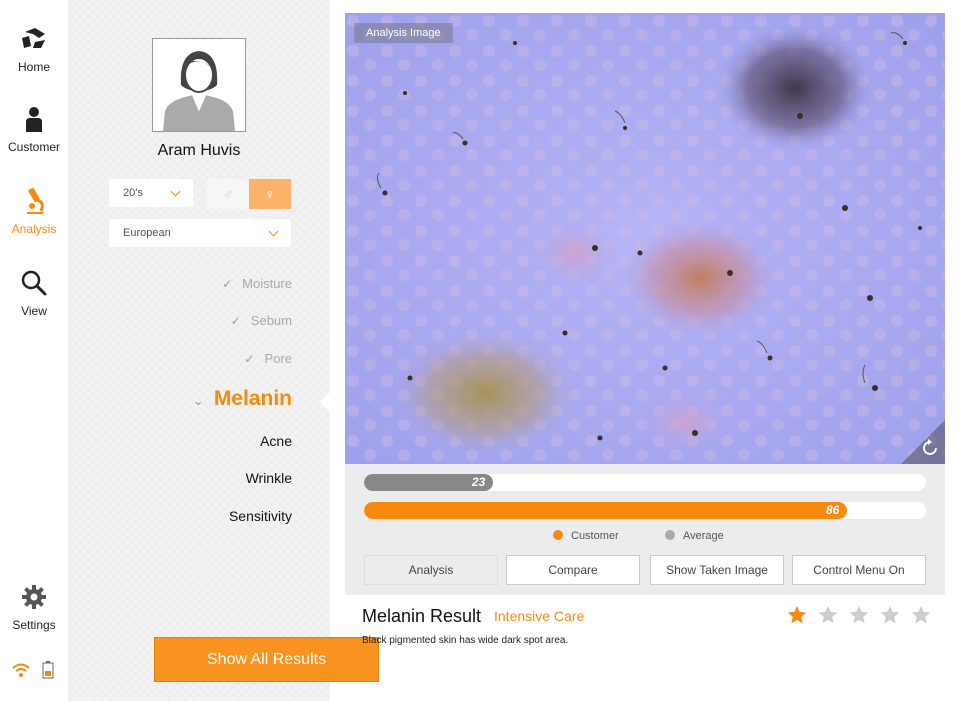 Image resolution: width=960 pixels, height=701 pixels. Describe the element at coordinates (34, 49) in the screenshot. I see `nav-home: Home` at that location.